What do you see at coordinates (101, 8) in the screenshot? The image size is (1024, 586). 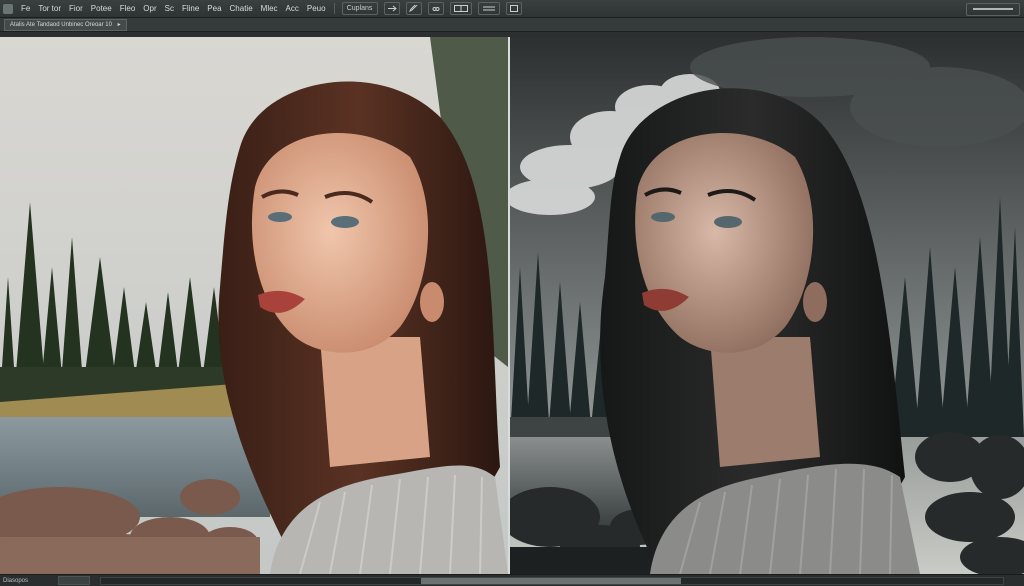 I see `menu-item-potee: Potee` at bounding box center [101, 8].